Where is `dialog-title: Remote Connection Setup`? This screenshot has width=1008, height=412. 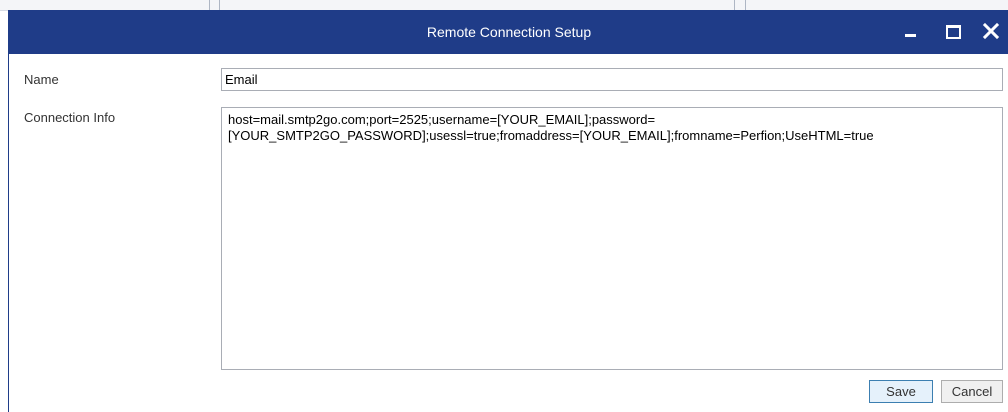
dialog-title: Remote Connection Setup is located at coordinates (509, 32).